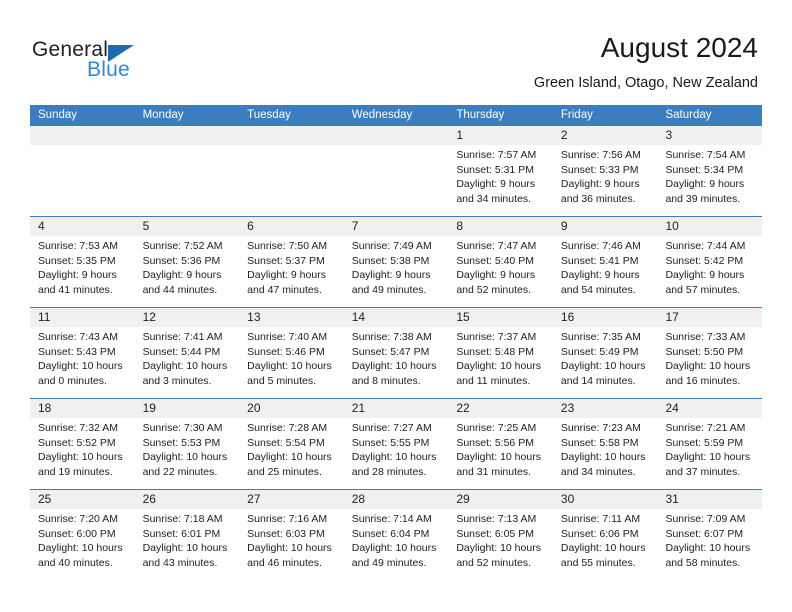 The image size is (792, 612). I want to click on day-number: 10, so click(709, 226).